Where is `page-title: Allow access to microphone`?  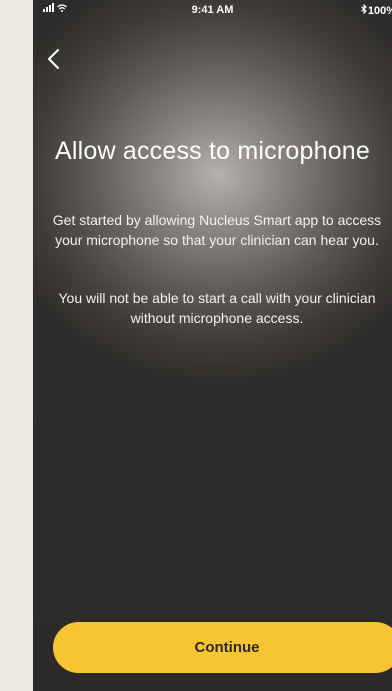
page-title: Allow access to microphone is located at coordinates (212, 151).